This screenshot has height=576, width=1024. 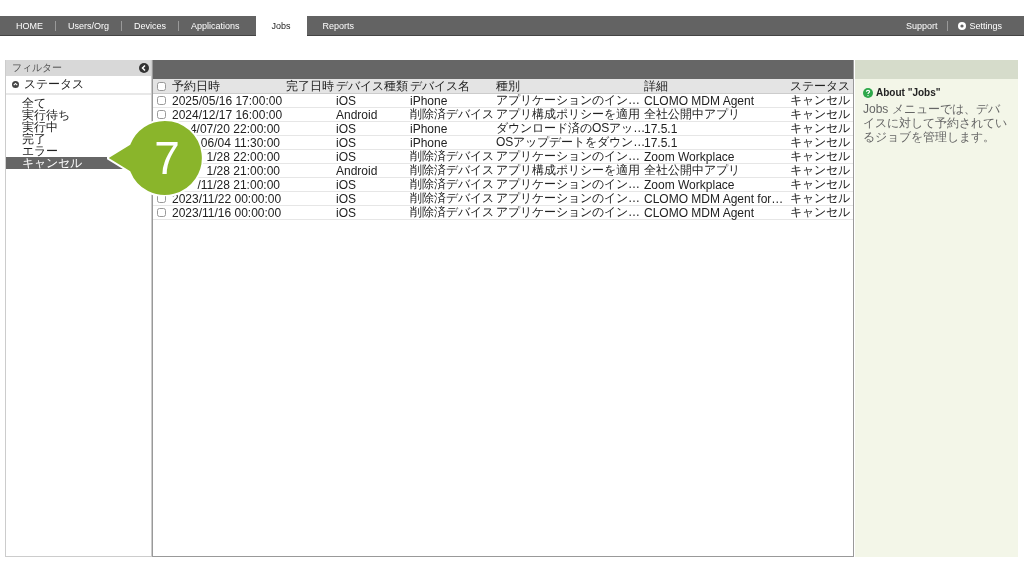 What do you see at coordinates (338, 25) in the screenshot?
I see `nav-tab: Reports` at bounding box center [338, 25].